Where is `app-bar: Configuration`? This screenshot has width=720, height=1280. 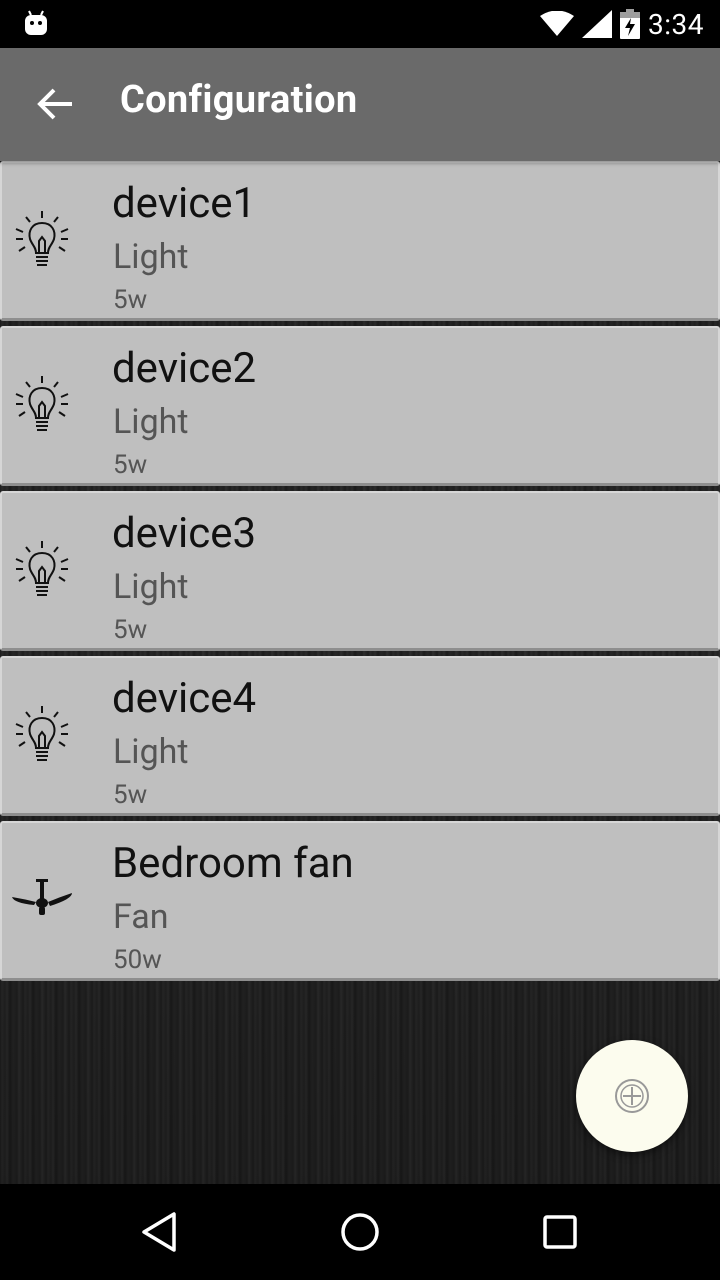
app-bar: Configuration is located at coordinates (360, 104).